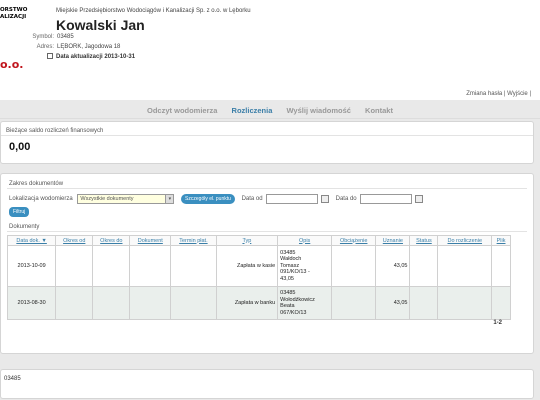  What do you see at coordinates (293, 312) in the screenshot?
I see `desc-line: 067/KO/13` at bounding box center [293, 312].